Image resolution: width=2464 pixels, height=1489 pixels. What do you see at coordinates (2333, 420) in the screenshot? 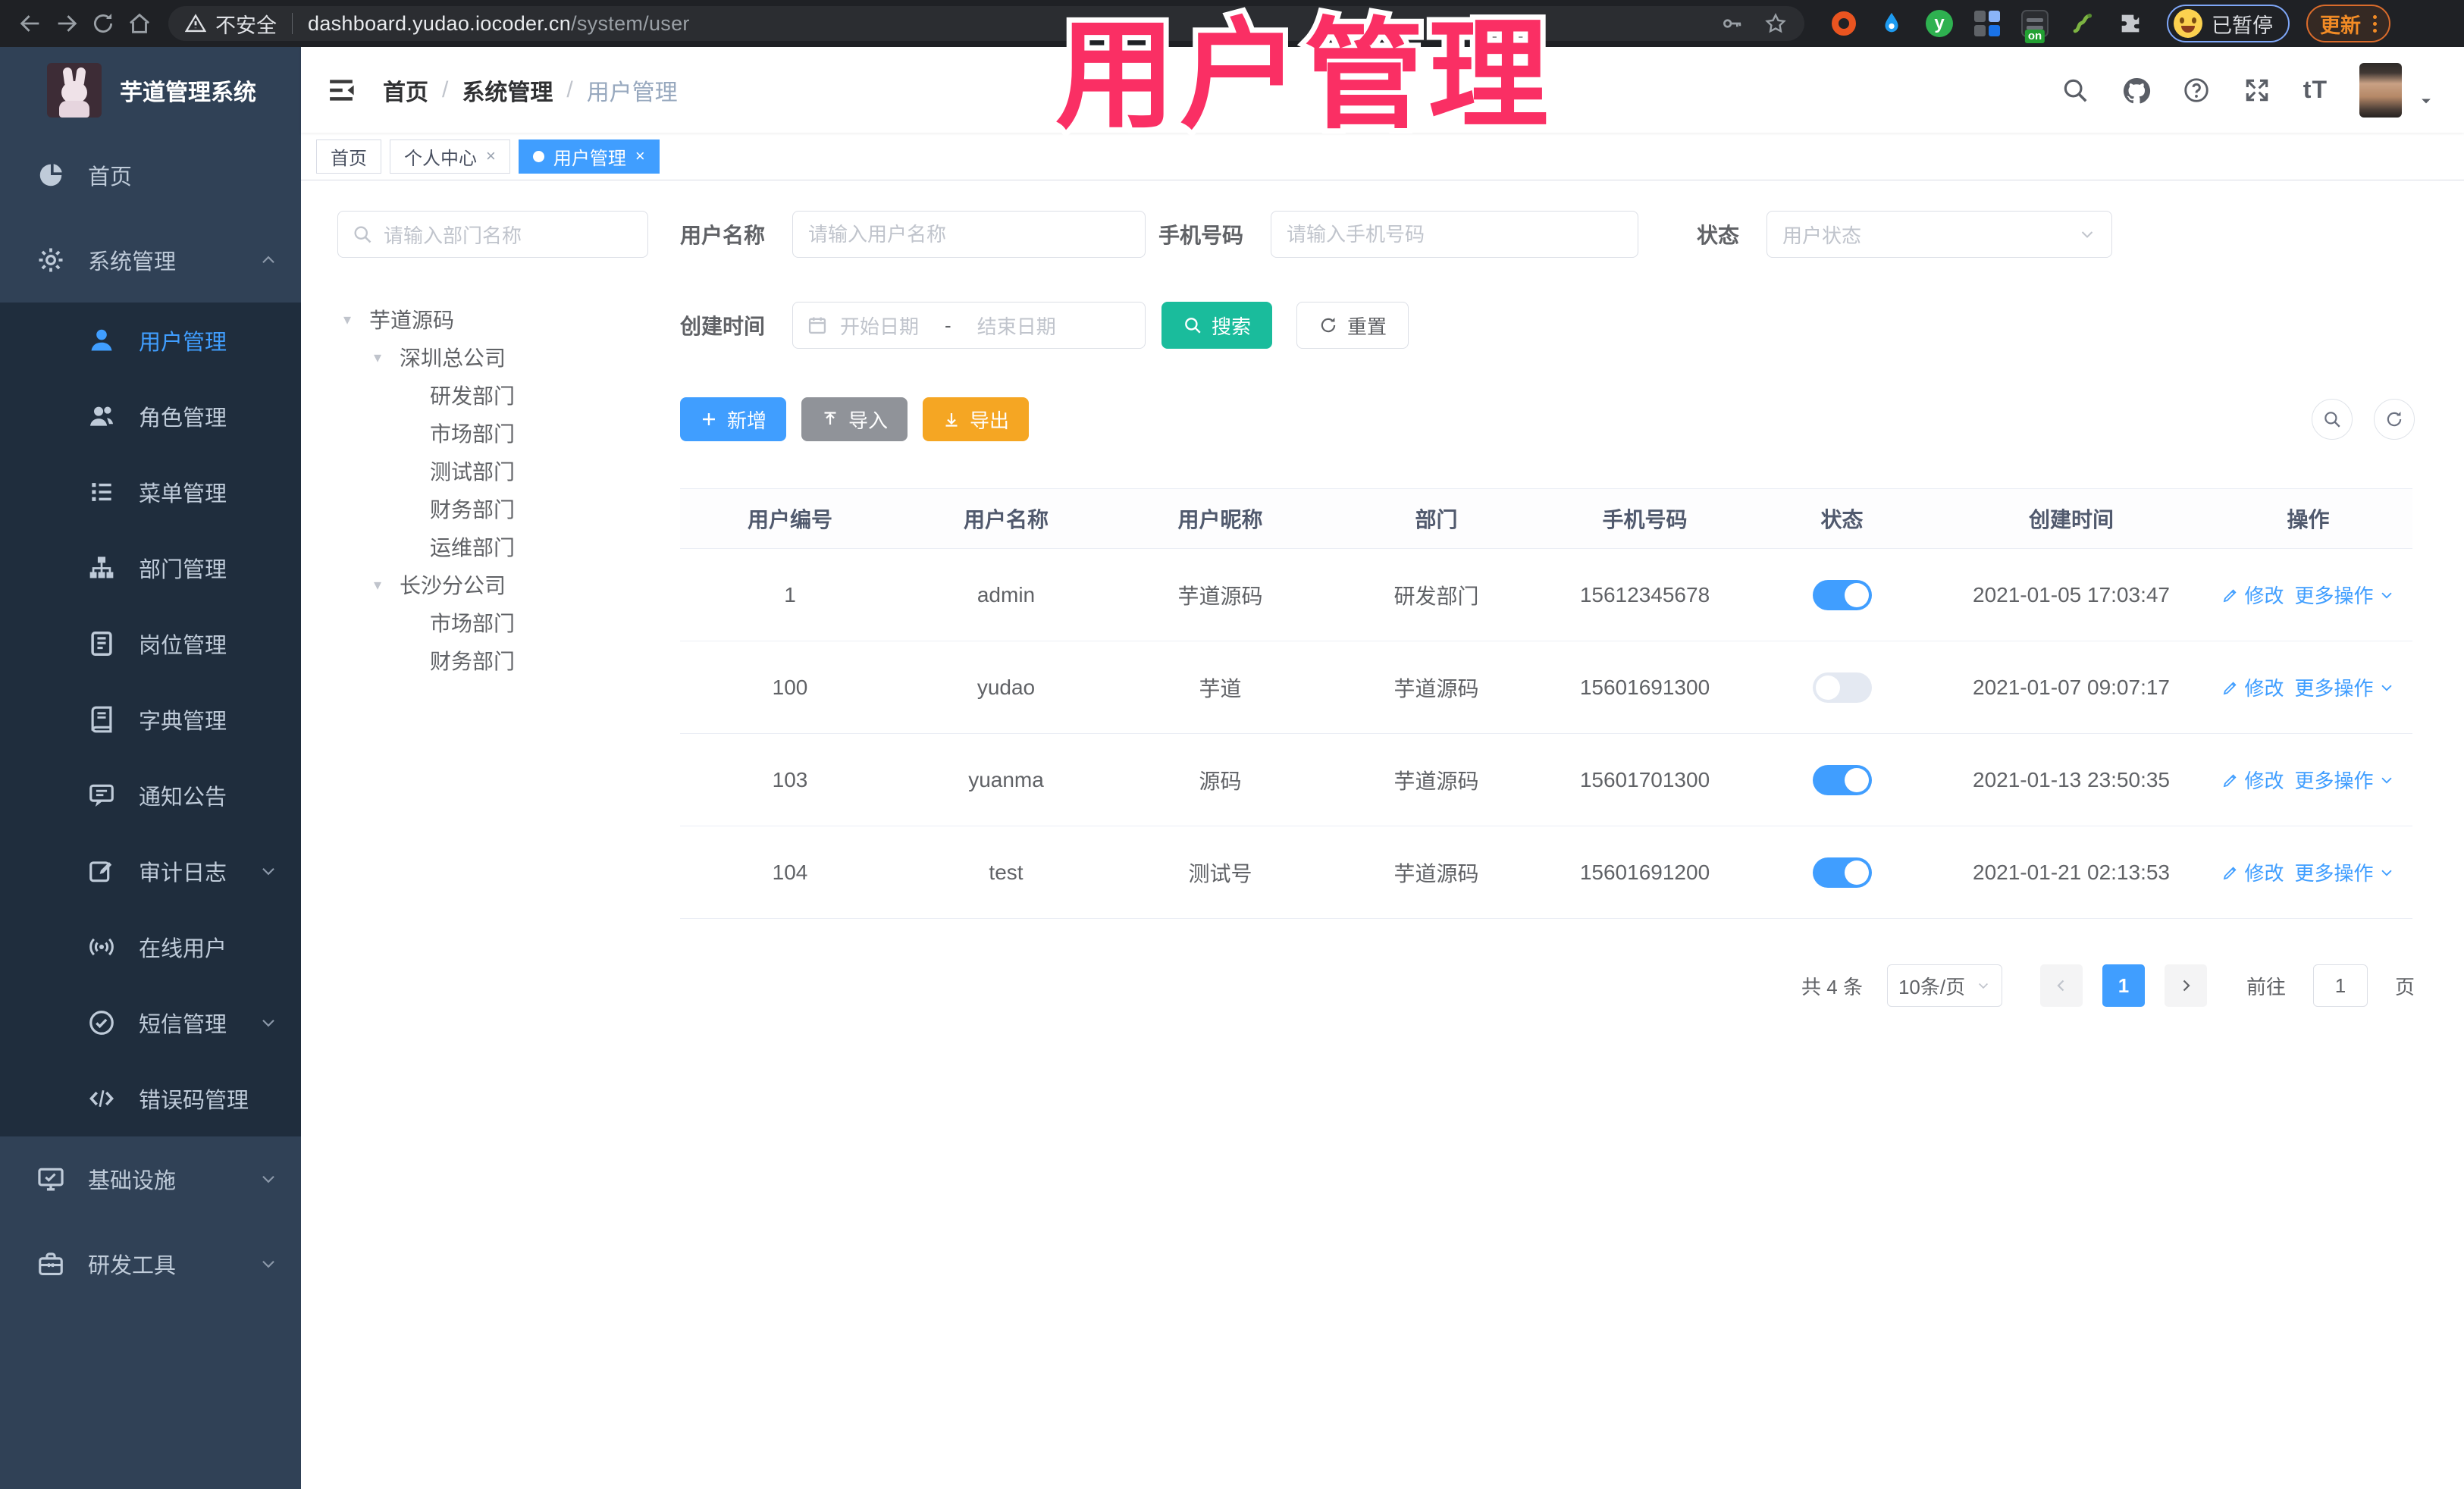
I see `toggle-search-panel-button` at bounding box center [2333, 420].